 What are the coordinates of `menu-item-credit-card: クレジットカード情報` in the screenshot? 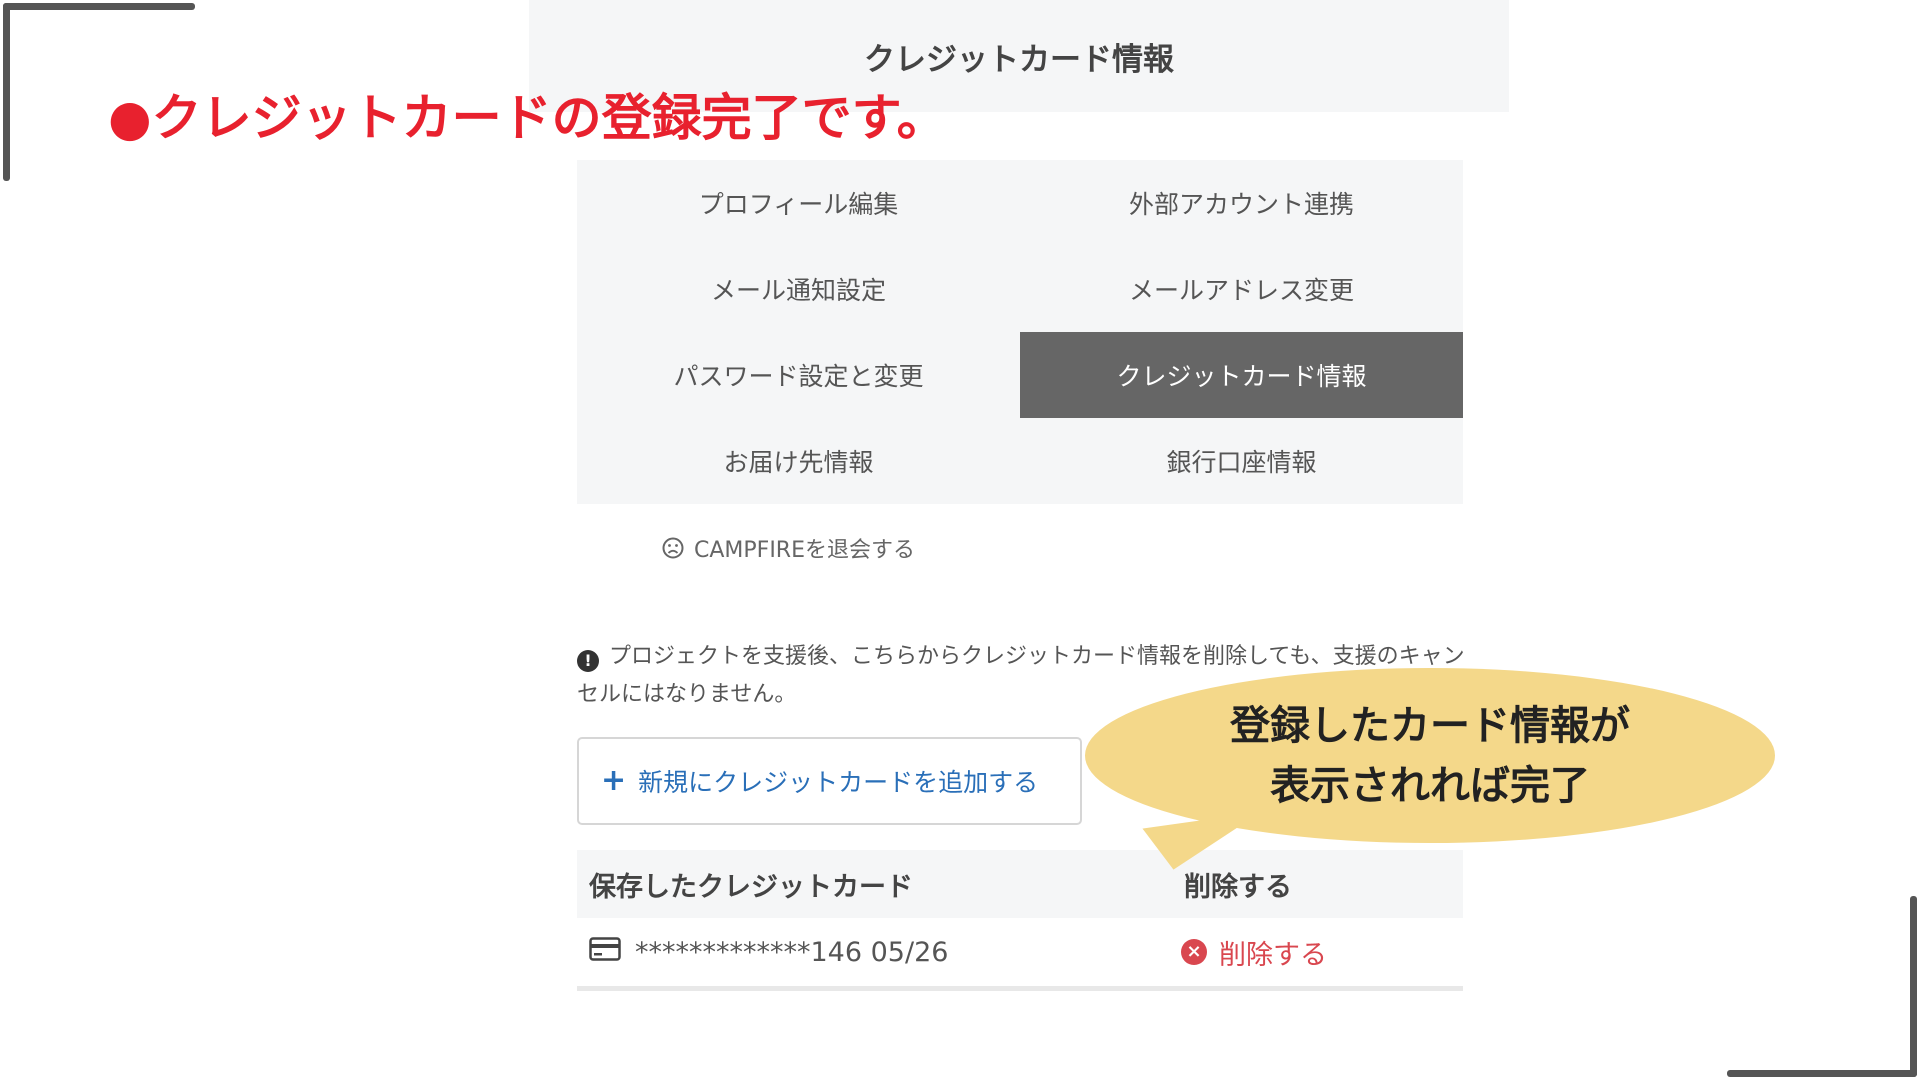 It's located at (1241, 375).